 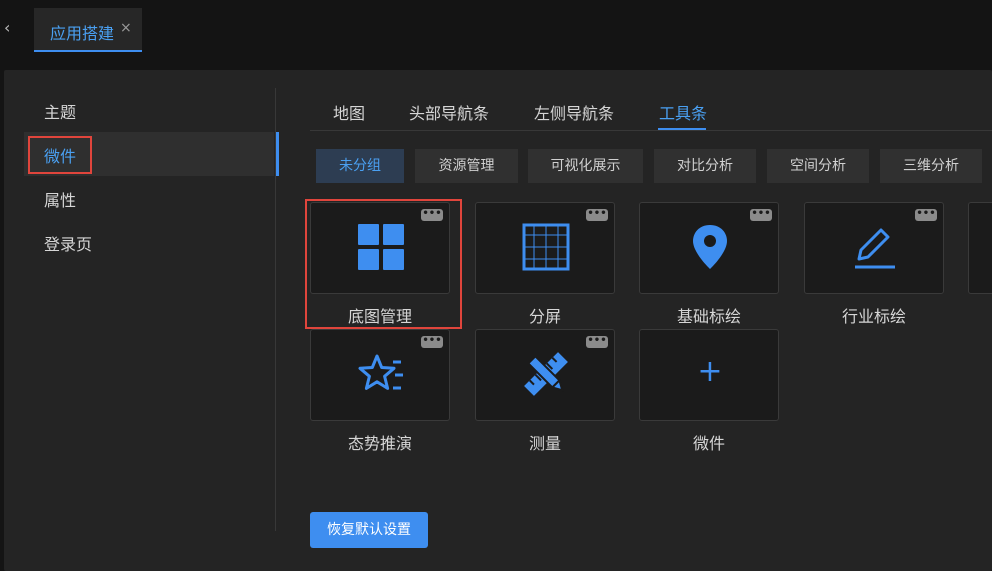 I want to click on widget-card-industry-plotting: •••, so click(x=874, y=248).